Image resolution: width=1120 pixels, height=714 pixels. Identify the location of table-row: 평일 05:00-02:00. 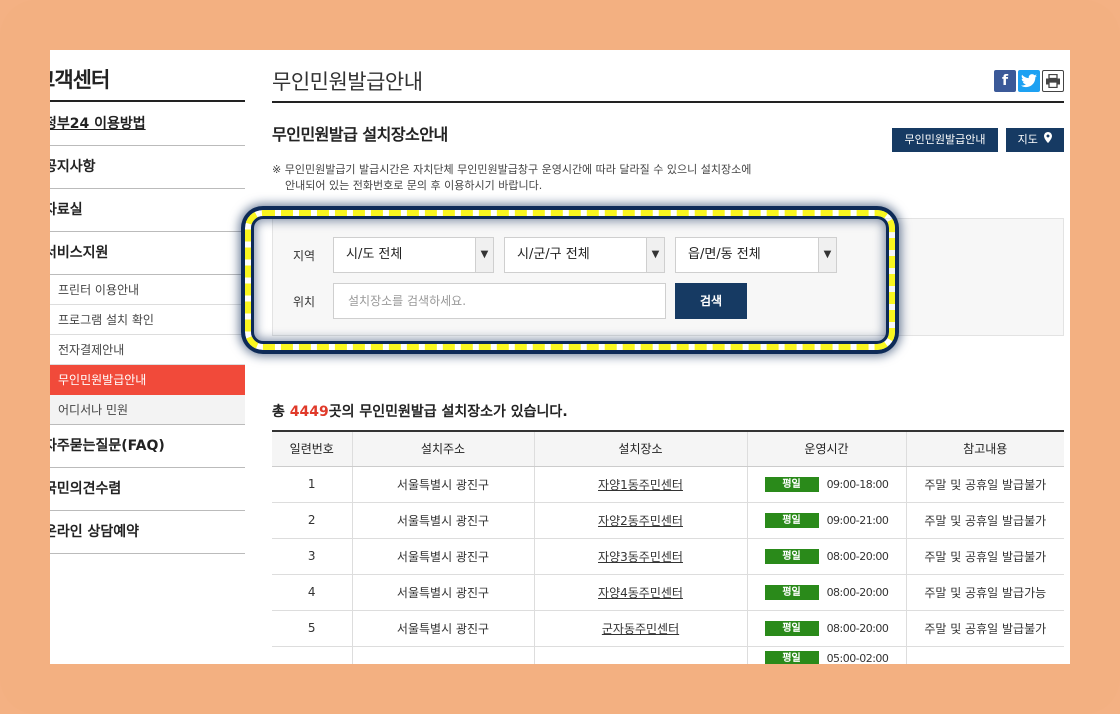
(668, 655).